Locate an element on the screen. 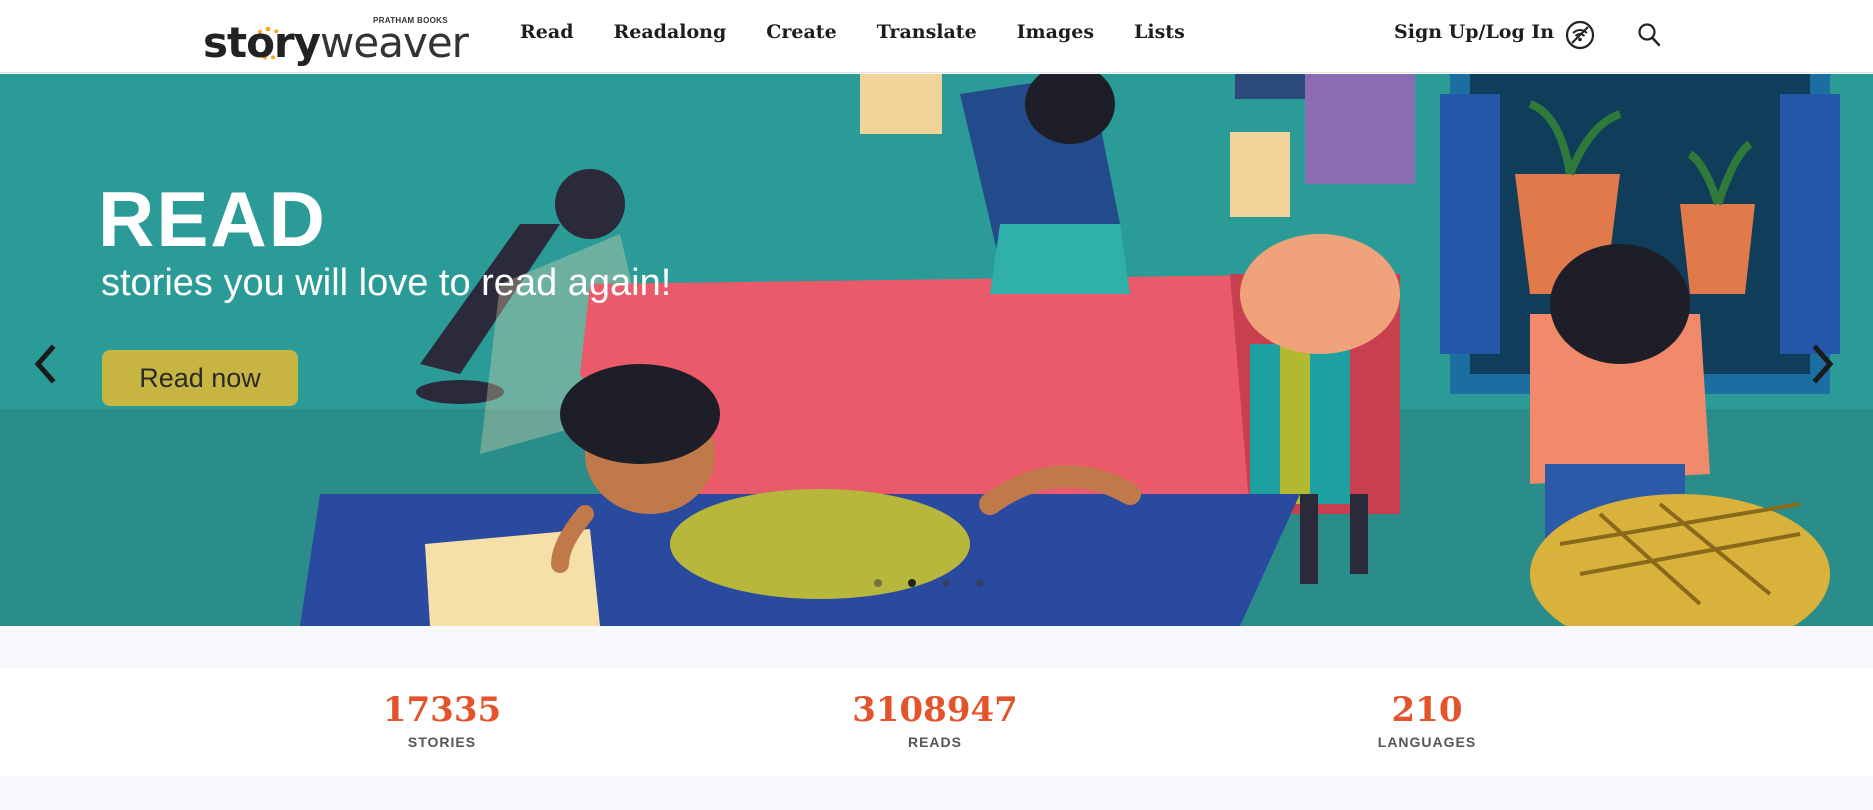  stat-languages: 210 LANGUAGES is located at coordinates (1427, 720).